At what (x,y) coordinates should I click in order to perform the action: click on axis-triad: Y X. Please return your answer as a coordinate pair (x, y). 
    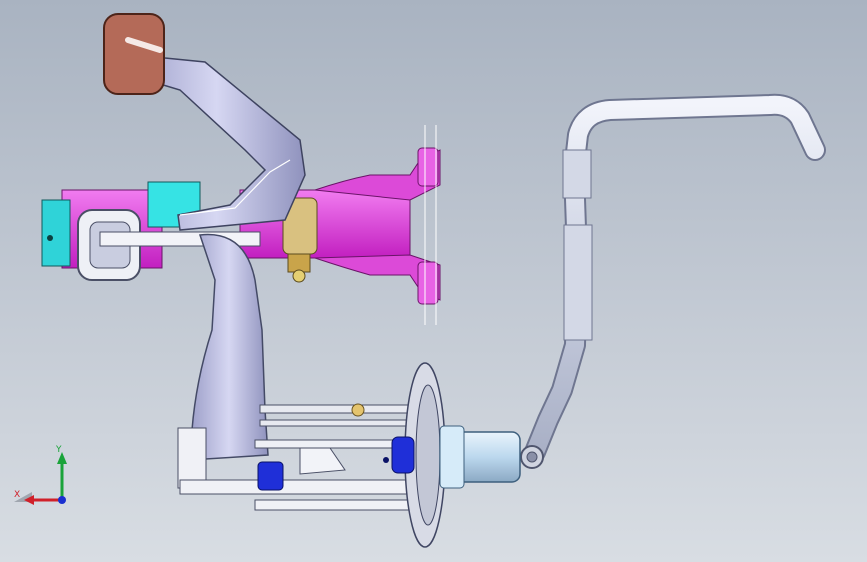
    Looking at the image, I should click on (40, 475).